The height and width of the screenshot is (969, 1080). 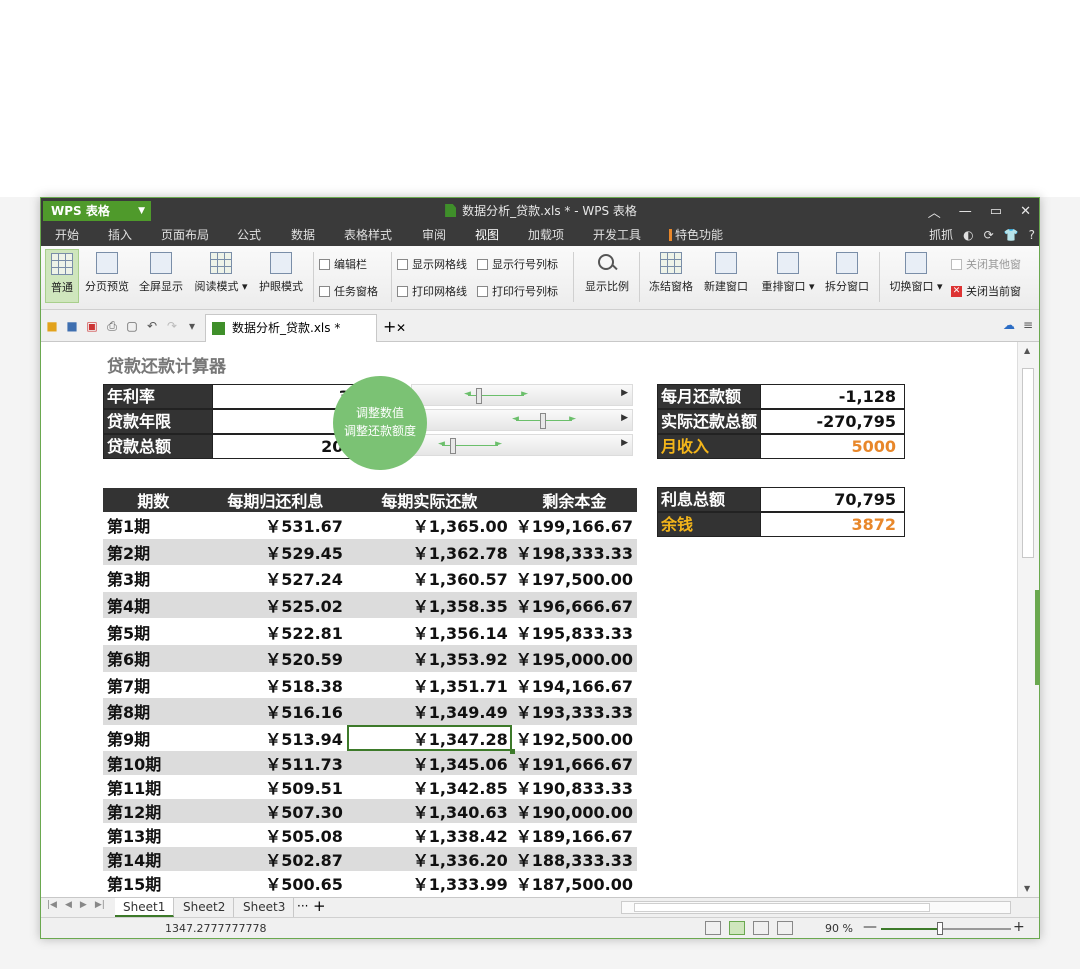 I want to click on column-header: 每期实际还款, so click(x=429, y=500).